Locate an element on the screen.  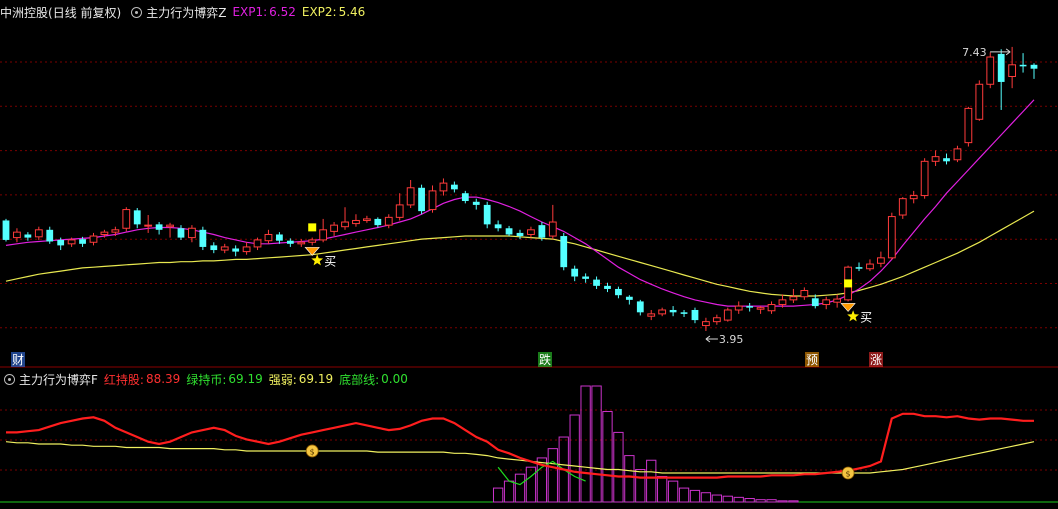
star-icon is located at coordinates (853, 316).